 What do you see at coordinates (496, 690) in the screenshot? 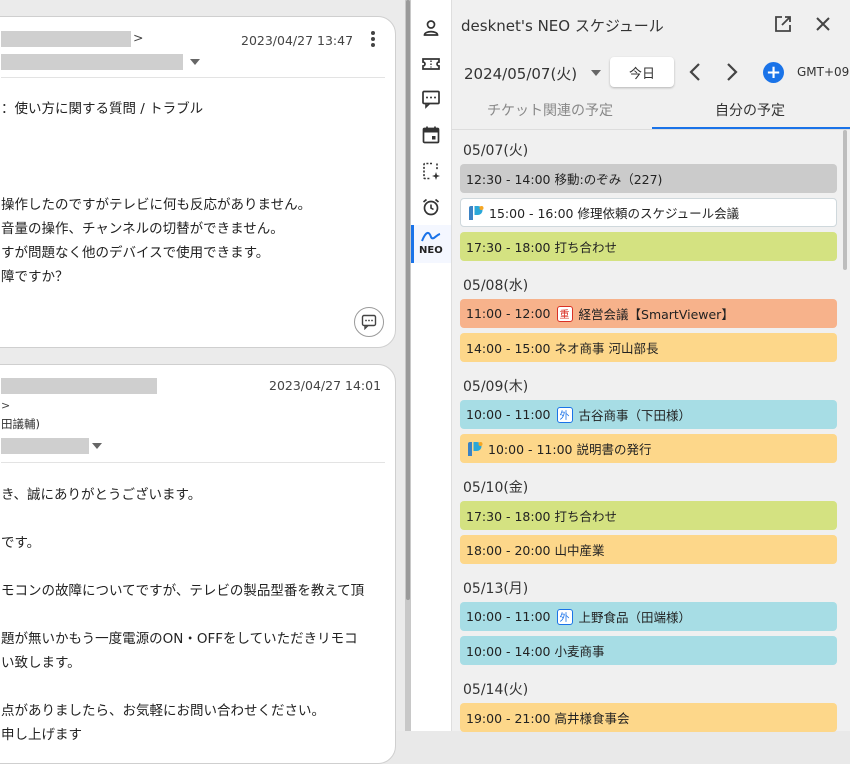
I see `day-heading: 05/14(火)` at bounding box center [496, 690].